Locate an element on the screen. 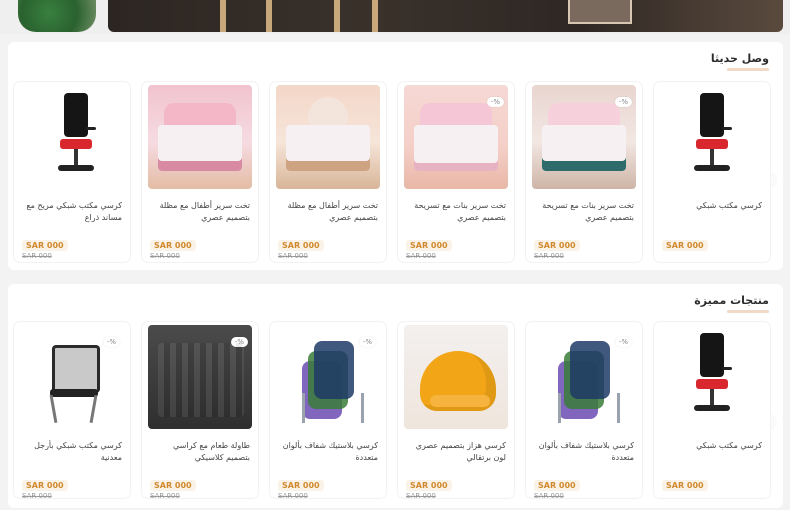 Image resolution: width=790 pixels, height=510 pixels. product-name: كرسي مكتب شبكي بأرجل معدنية is located at coordinates (72, 458).